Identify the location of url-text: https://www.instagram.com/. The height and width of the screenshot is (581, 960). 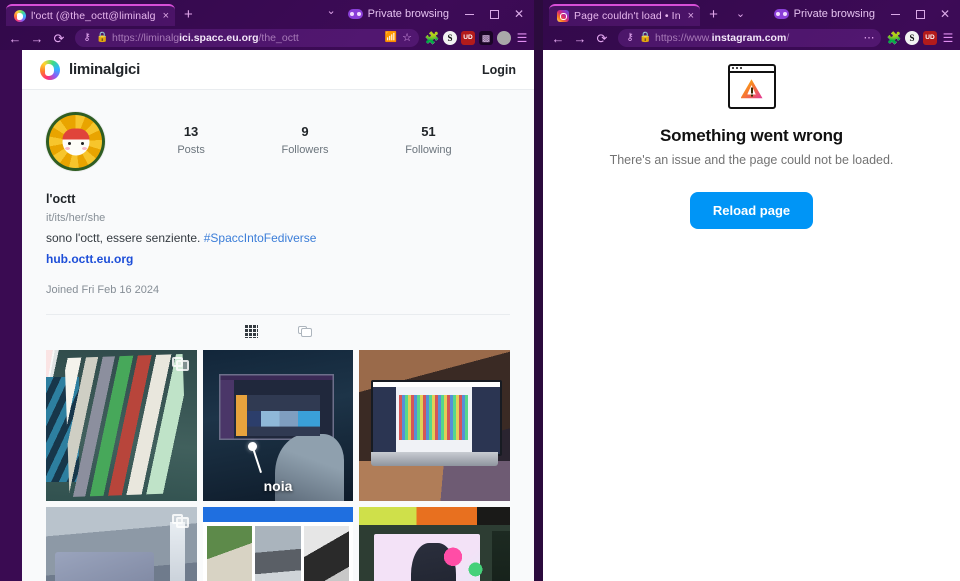
(757, 38).